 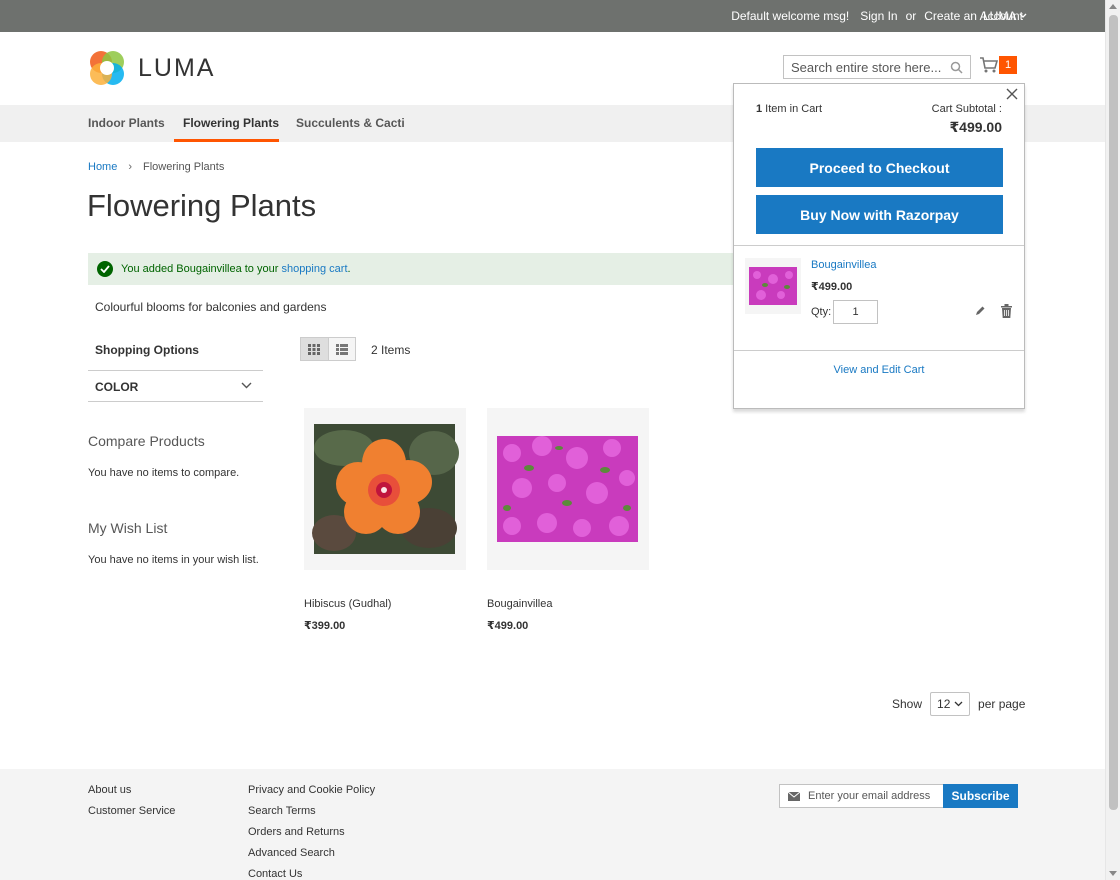 What do you see at coordinates (1113, 873) in the screenshot?
I see `scroll-down-arrow-icon` at bounding box center [1113, 873].